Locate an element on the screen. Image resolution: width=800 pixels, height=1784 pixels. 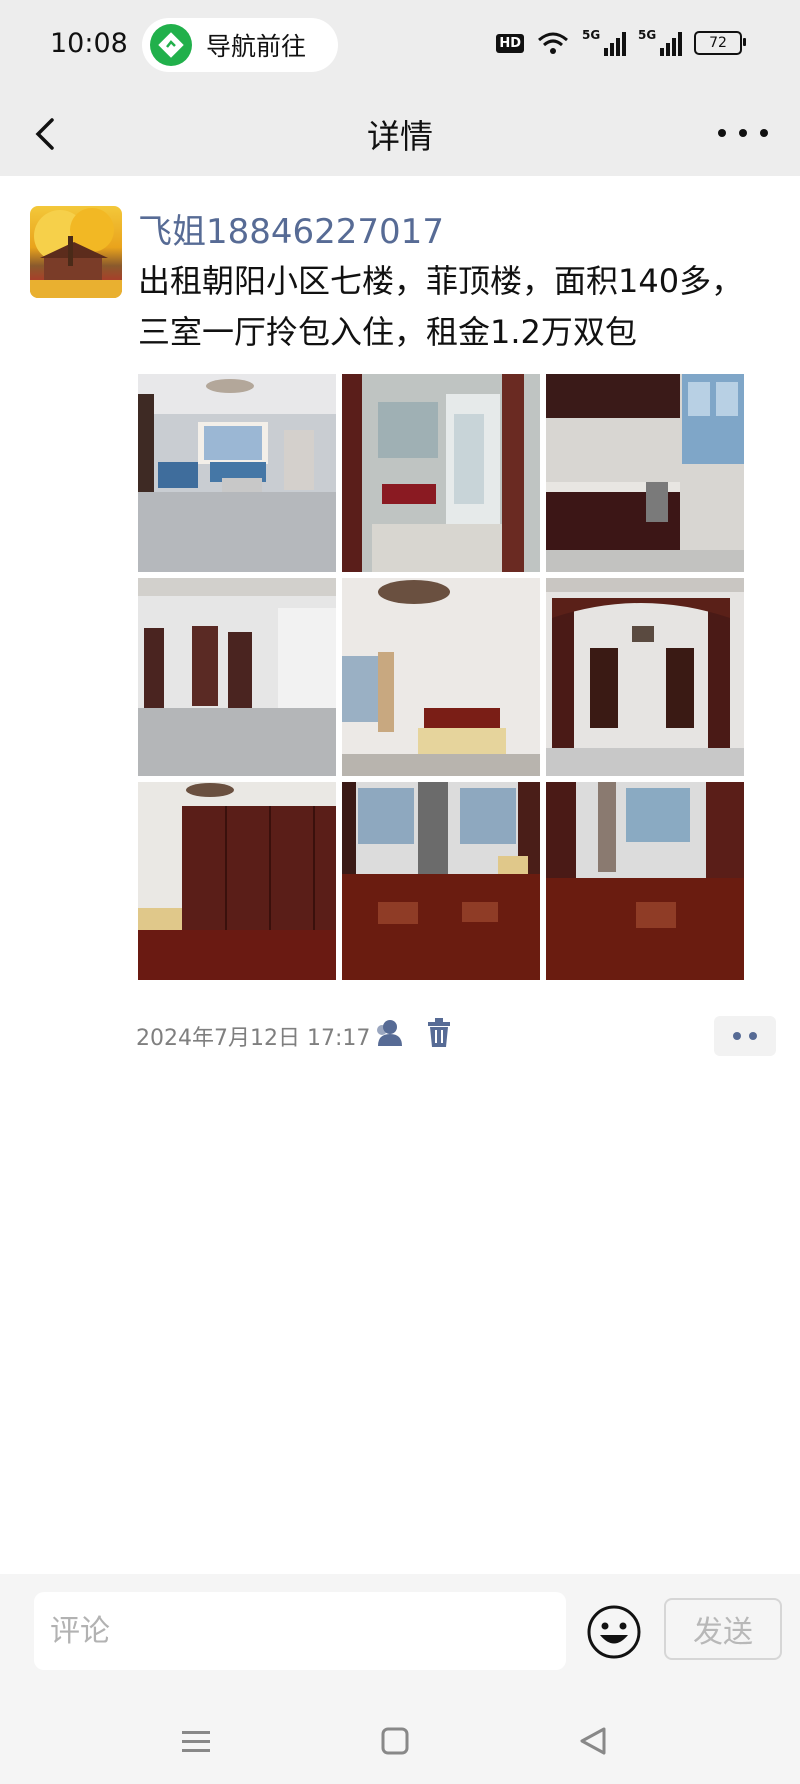
back-button is located at coordinates (48, 134).